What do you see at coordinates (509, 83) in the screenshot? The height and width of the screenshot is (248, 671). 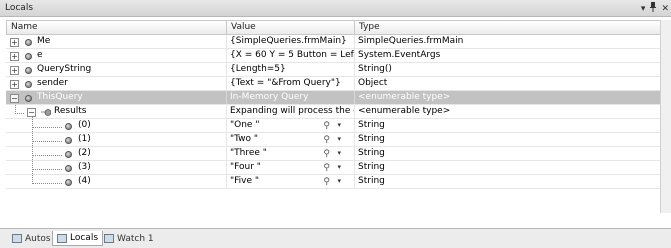 I see `type-cell: Object` at bounding box center [509, 83].